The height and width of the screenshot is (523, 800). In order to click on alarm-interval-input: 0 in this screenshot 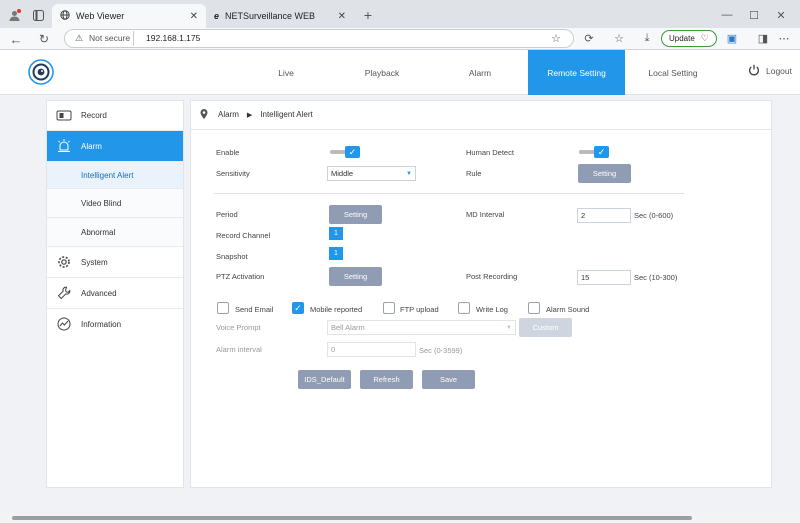, I will do `click(371, 349)`.